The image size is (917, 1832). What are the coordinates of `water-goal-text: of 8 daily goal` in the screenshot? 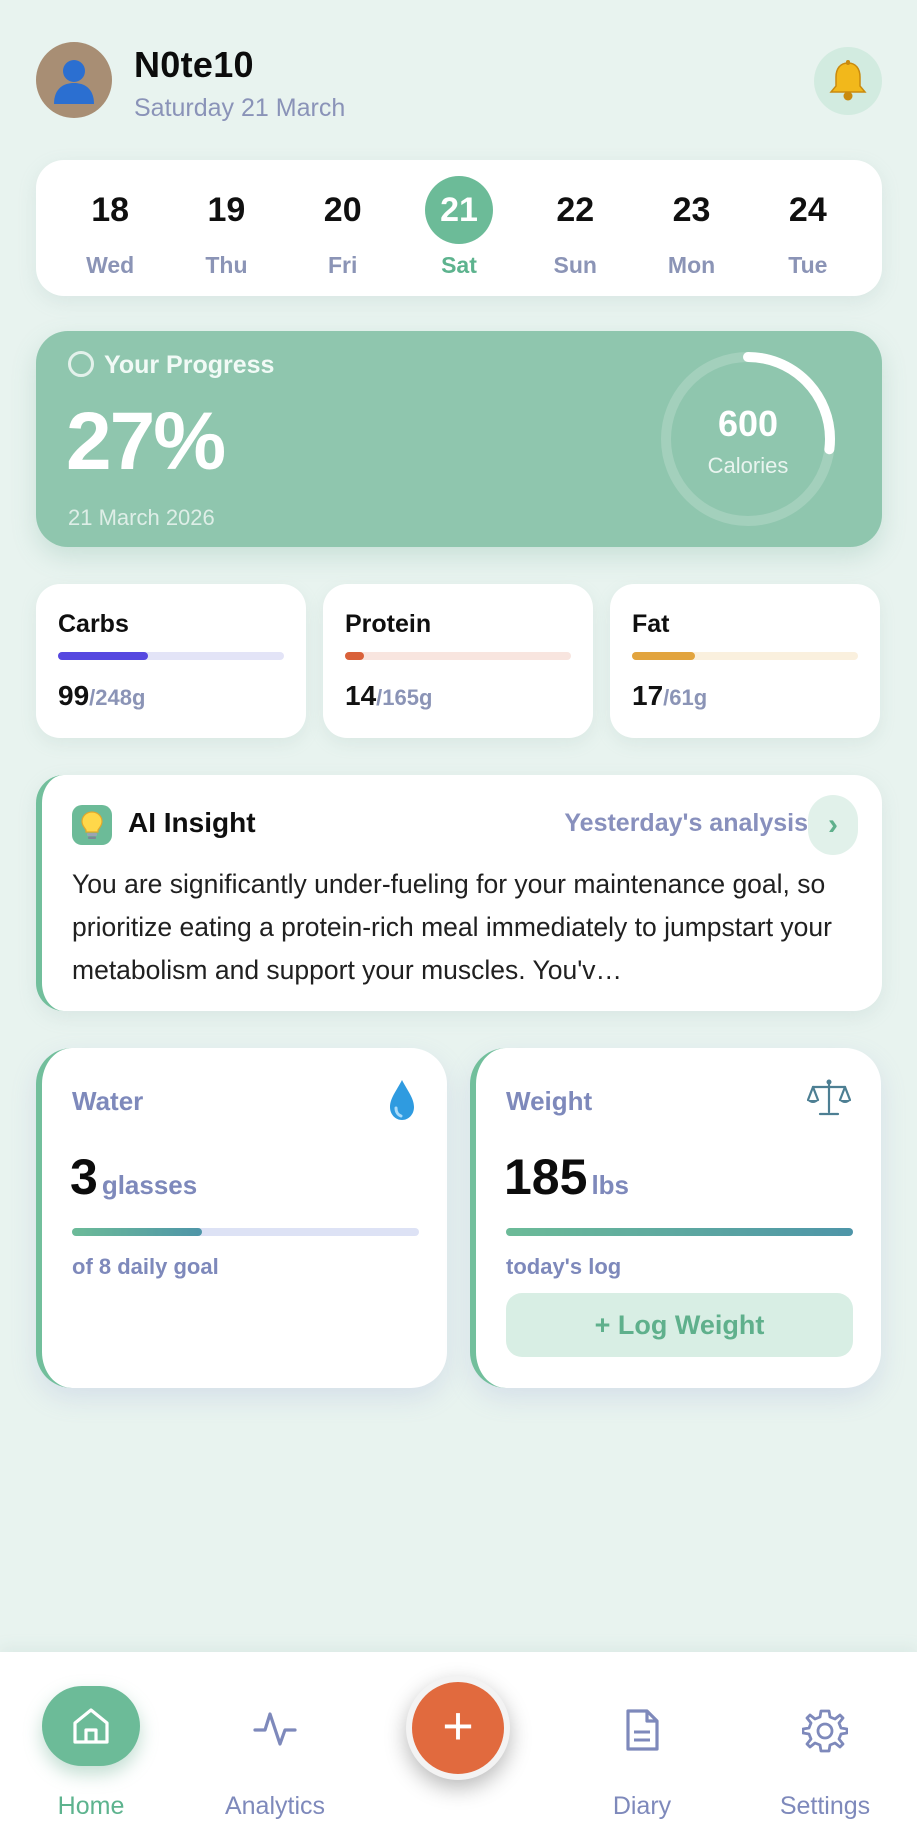 It's located at (145, 1266).